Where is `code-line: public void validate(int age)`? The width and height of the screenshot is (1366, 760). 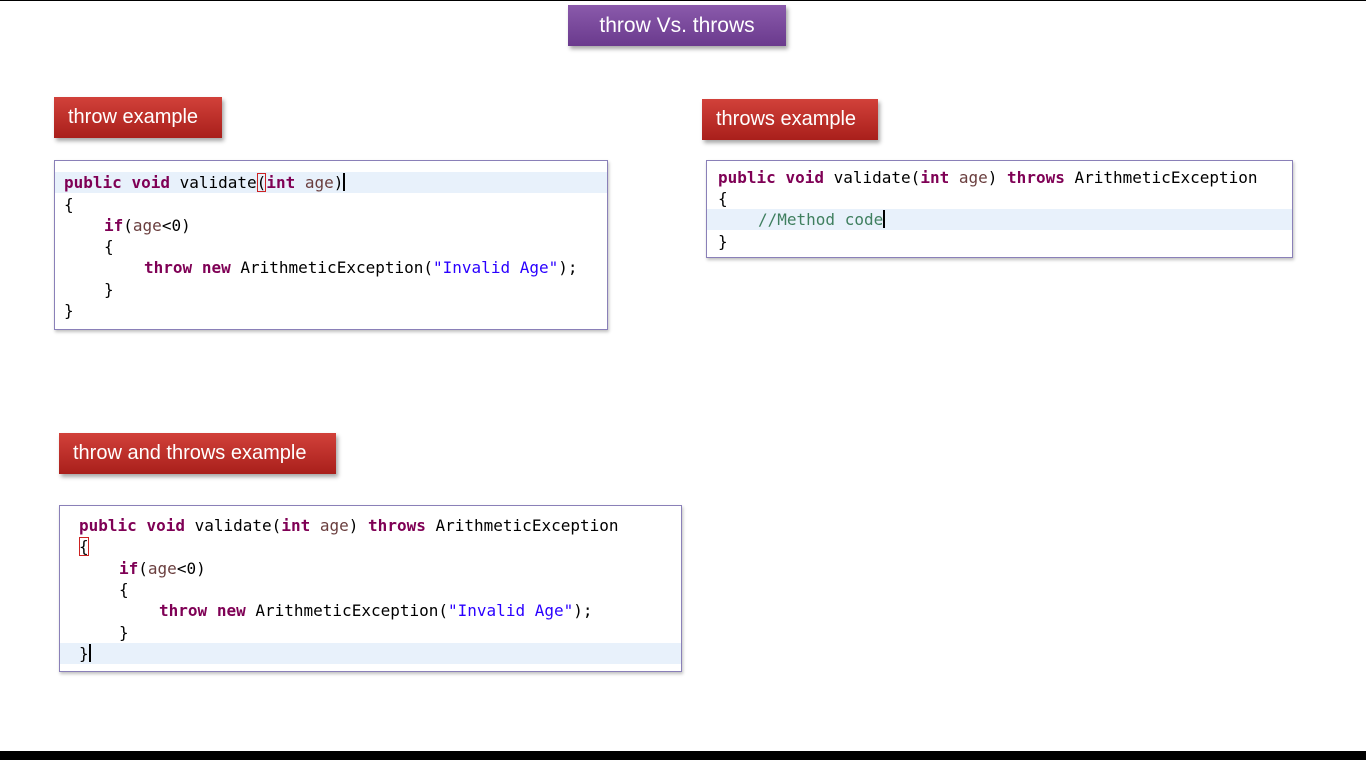 code-line: public void validate(int age) is located at coordinates (331, 182).